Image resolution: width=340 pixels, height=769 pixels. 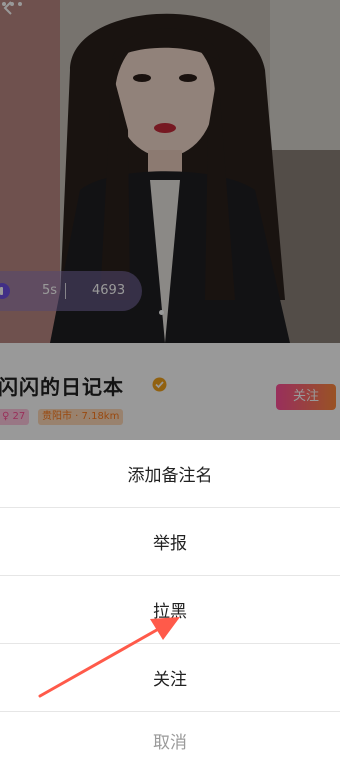 What do you see at coordinates (170, 610) in the screenshot?
I see `block-option: 拉黑` at bounding box center [170, 610].